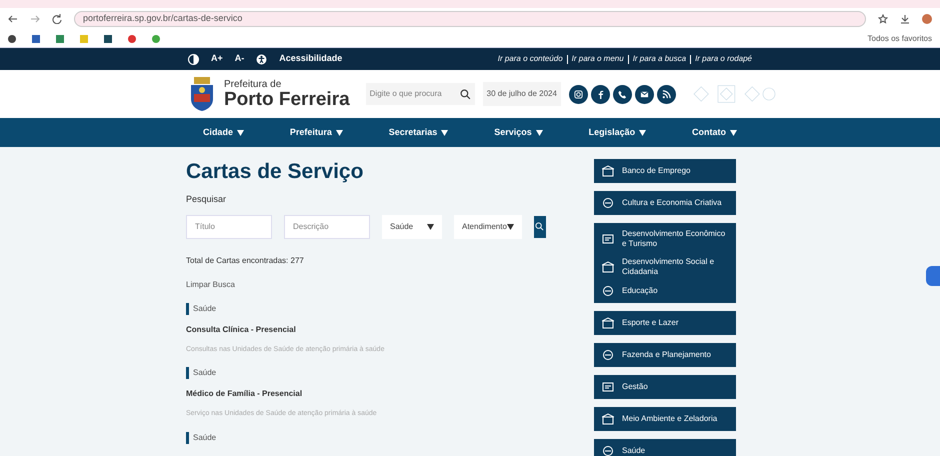 The width and height of the screenshot is (940, 456). Describe the element at coordinates (217, 59) in the screenshot. I see `font-increase-button: A+` at that location.